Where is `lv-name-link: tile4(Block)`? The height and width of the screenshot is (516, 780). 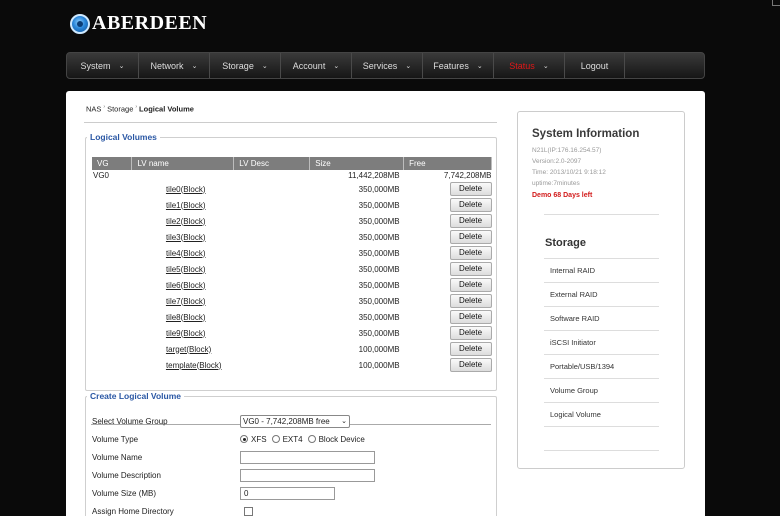 lv-name-link: tile4(Block) is located at coordinates (186, 253).